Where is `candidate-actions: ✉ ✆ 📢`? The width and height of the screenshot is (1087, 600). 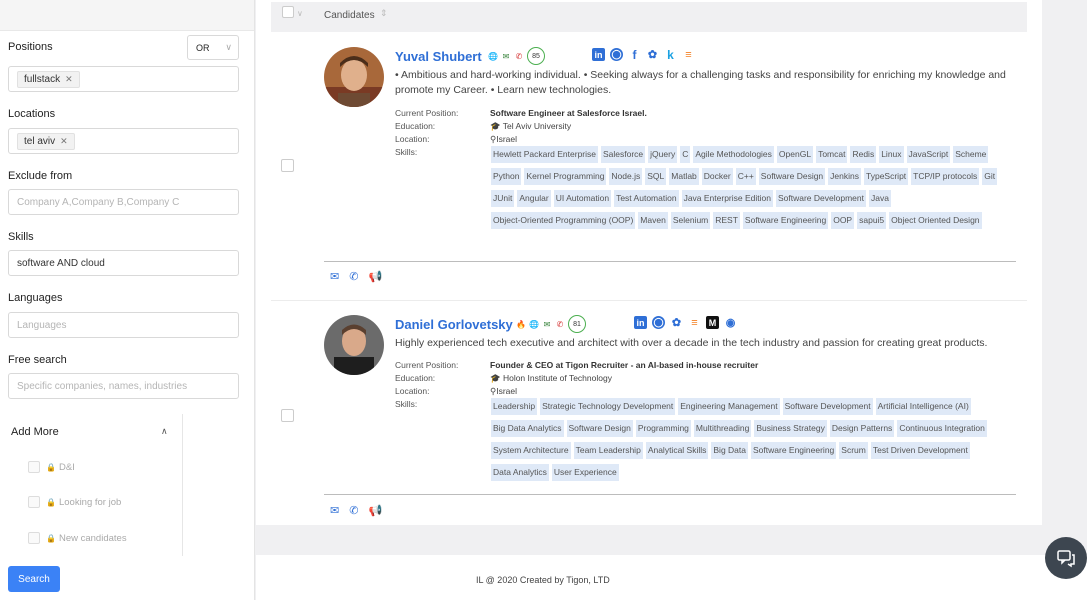
candidate-actions: ✉ ✆ 📢 is located at coordinates (356, 276).